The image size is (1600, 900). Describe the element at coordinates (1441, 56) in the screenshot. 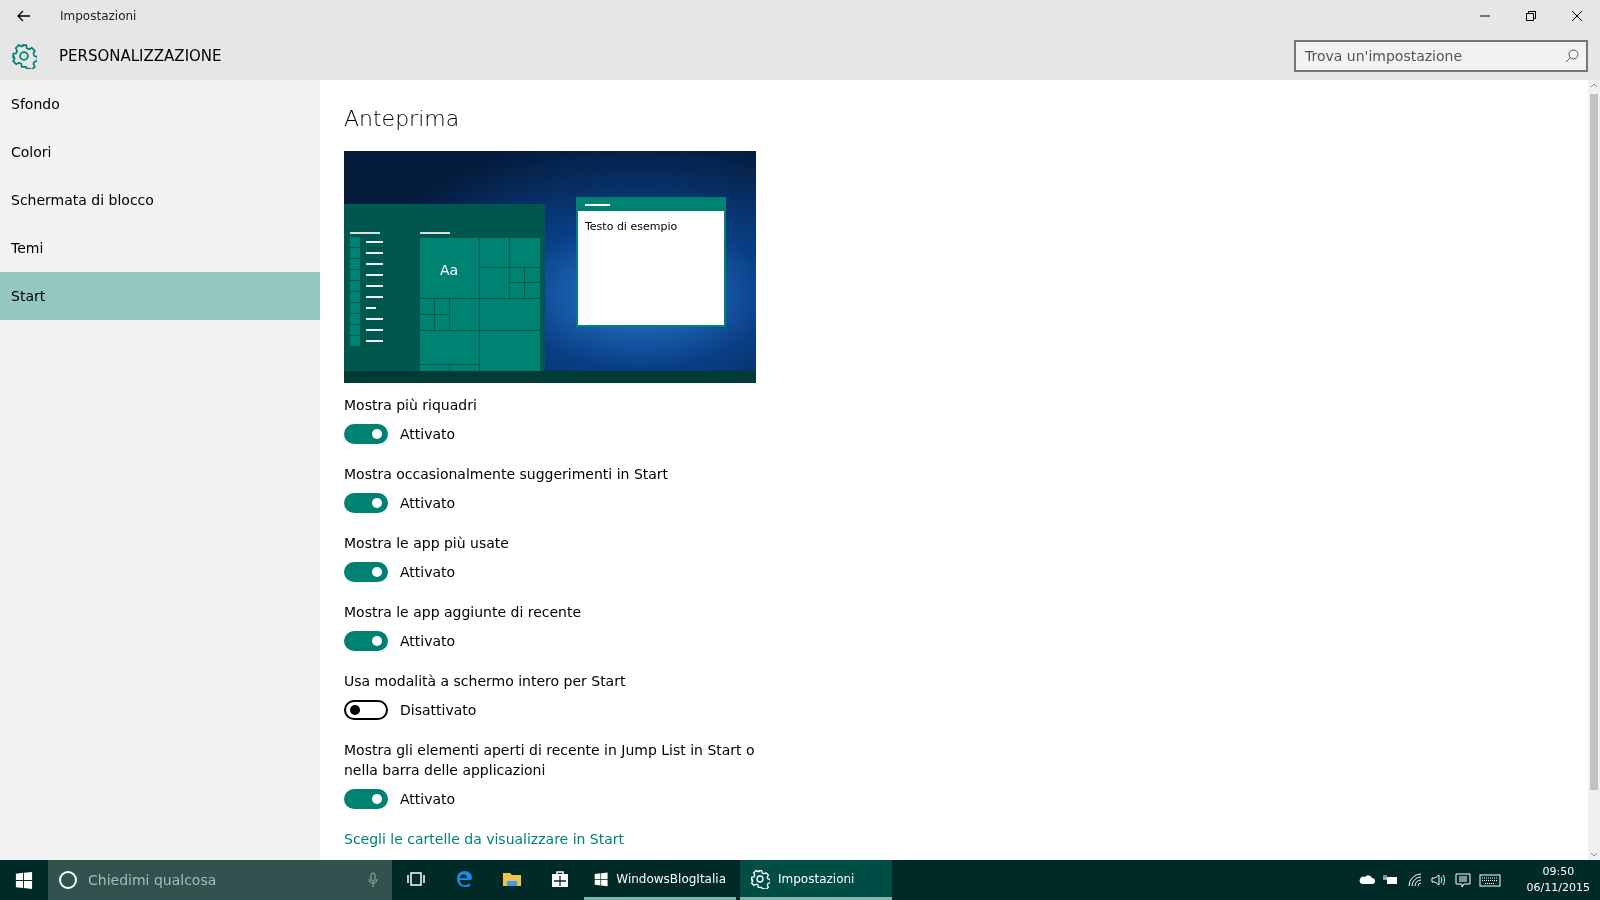

I see `search-field: Trova un'impostazione` at that location.